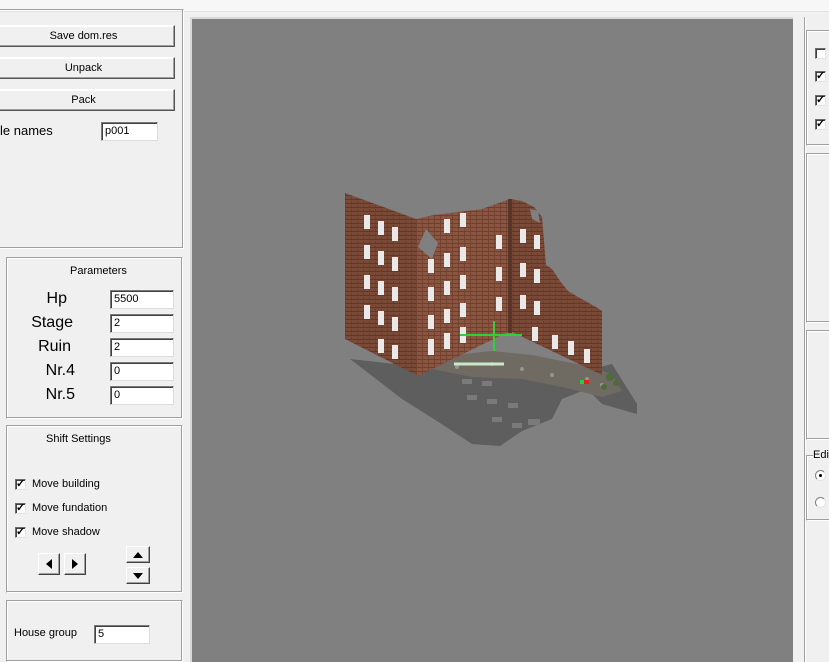 Image resolution: width=829 pixels, height=662 pixels. What do you see at coordinates (820, 76) in the screenshot?
I see `right-checkbox-2: ✓` at bounding box center [820, 76].